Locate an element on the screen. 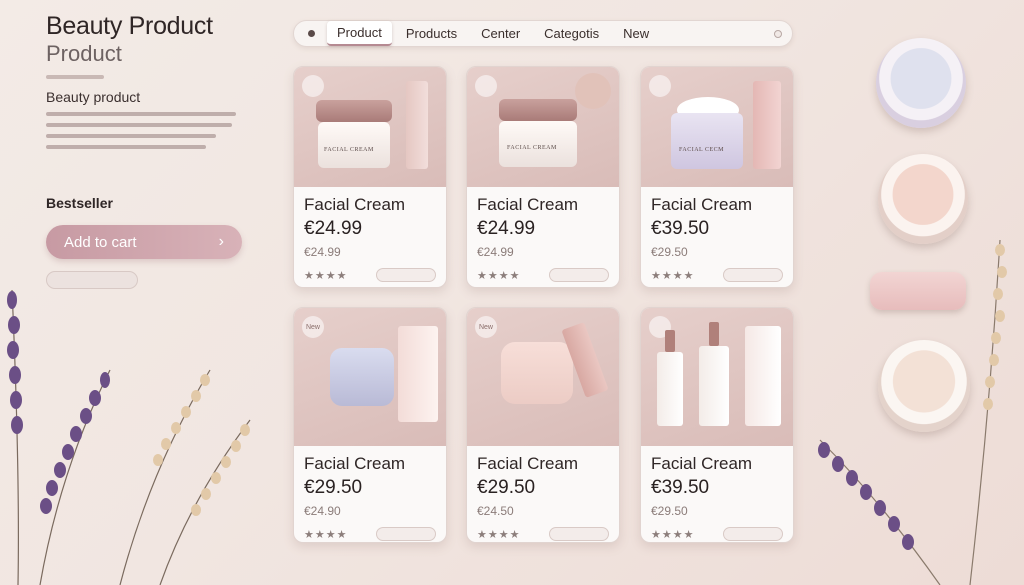  product-image is located at coordinates (717, 377).